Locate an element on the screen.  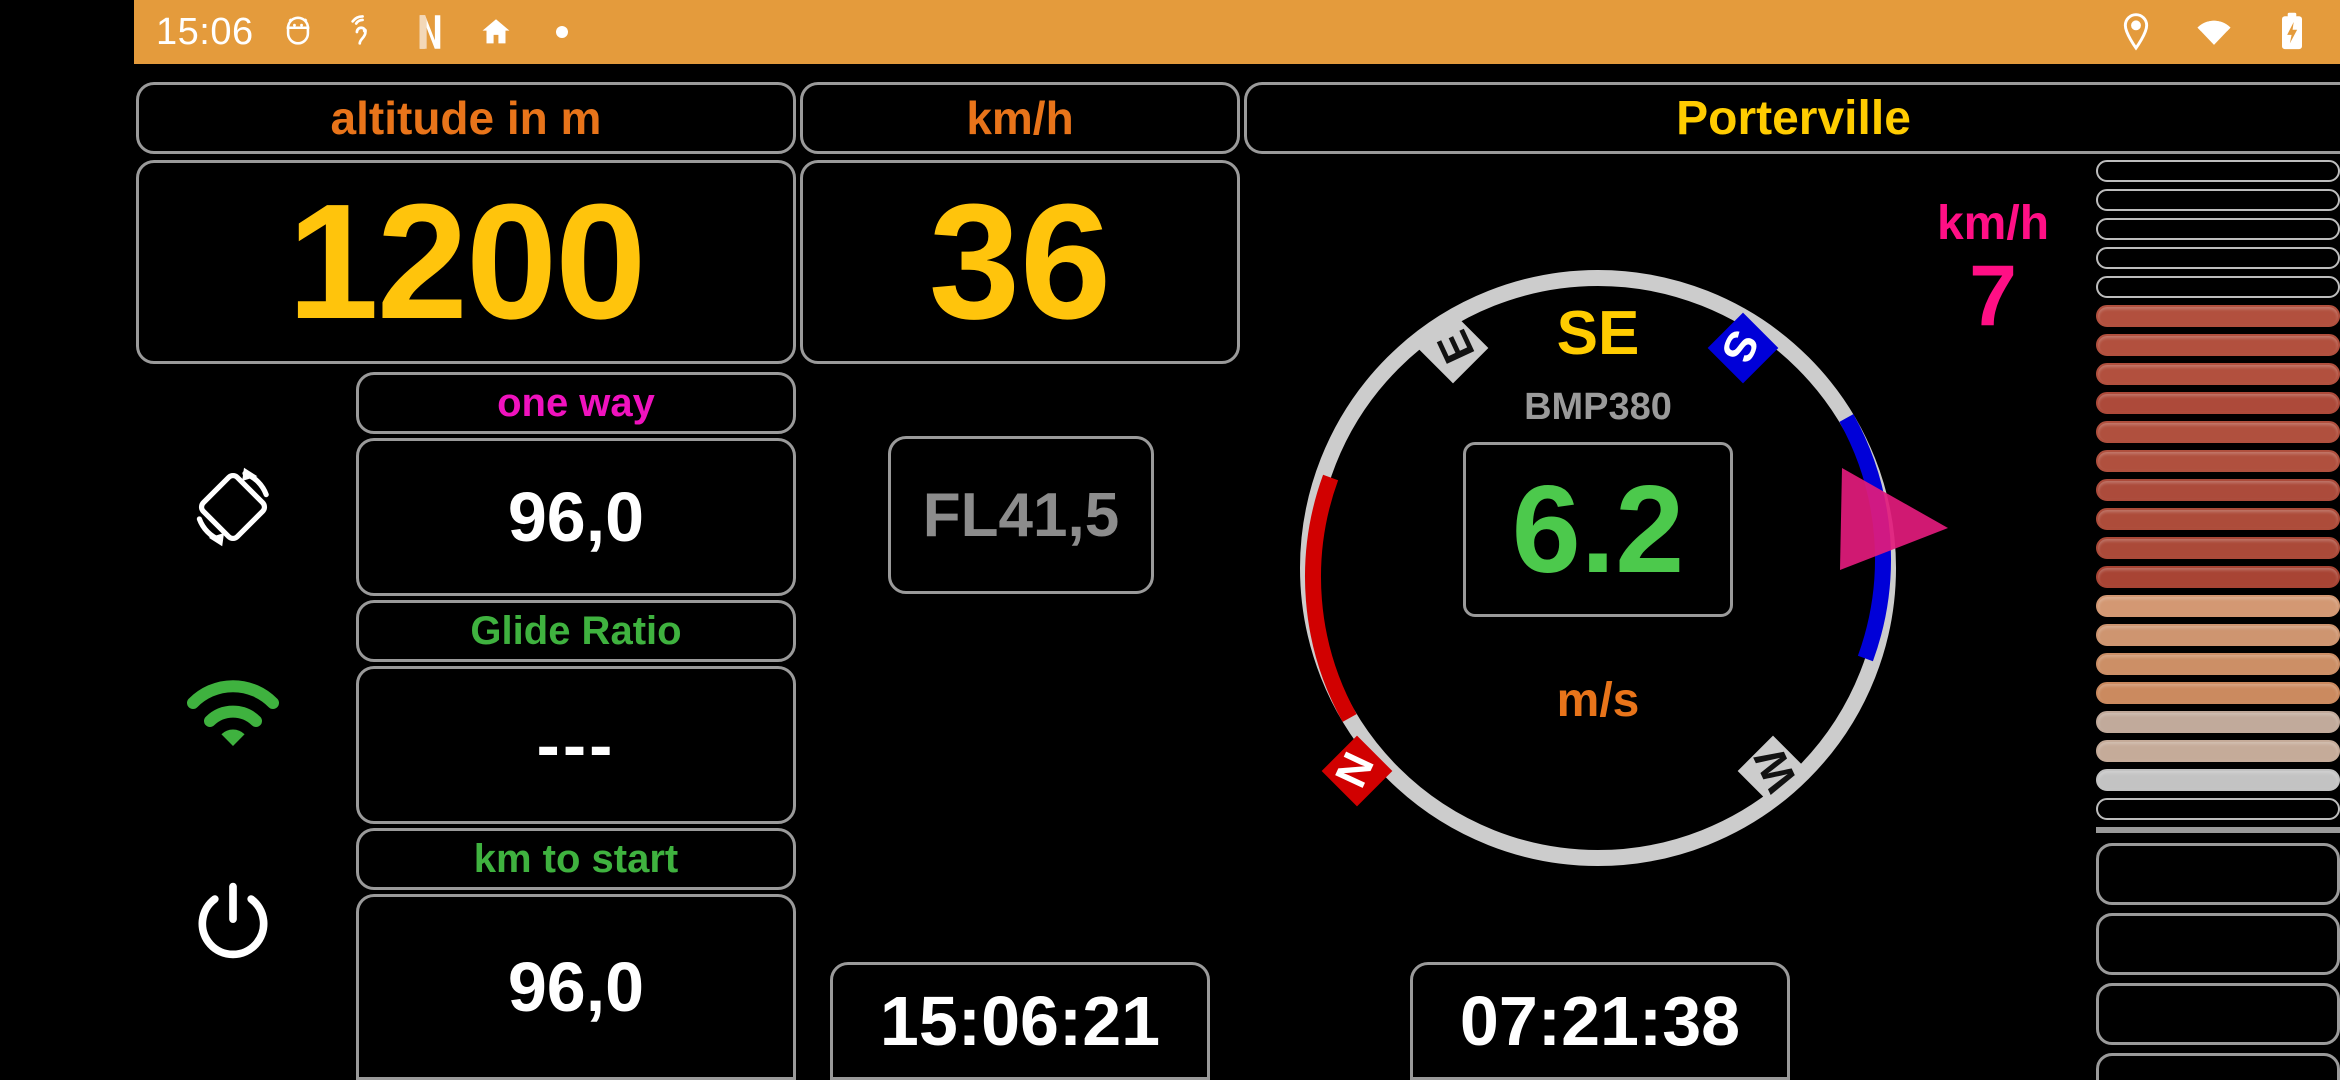
utc-time-value: 07:21:38 is located at coordinates (1600, 1021).